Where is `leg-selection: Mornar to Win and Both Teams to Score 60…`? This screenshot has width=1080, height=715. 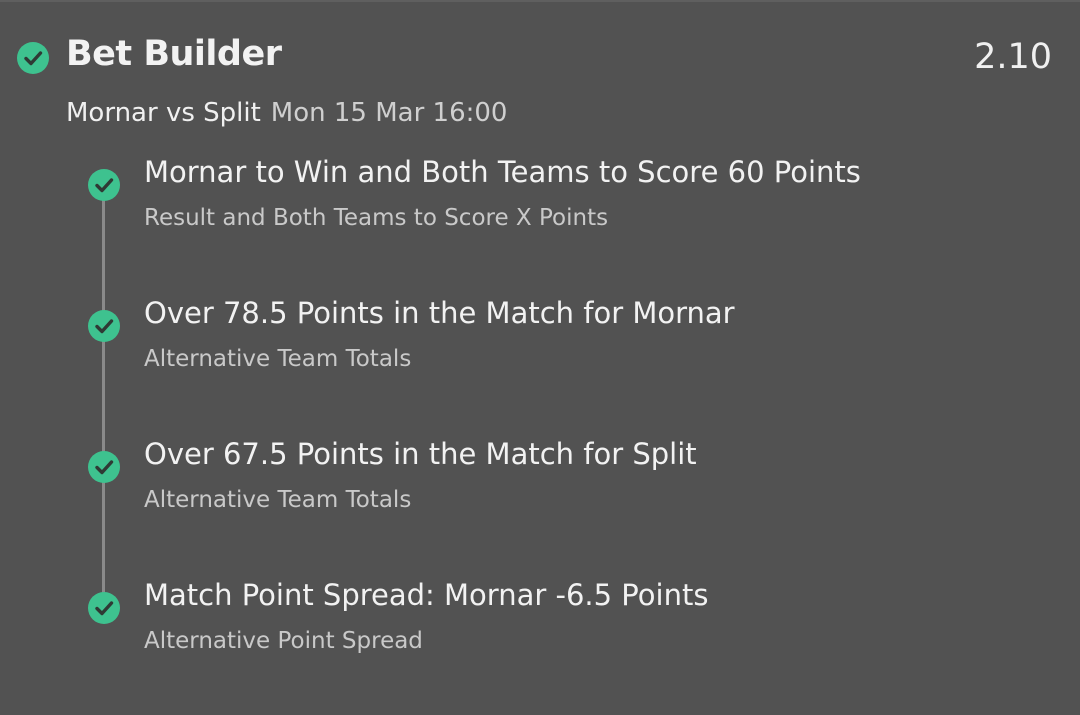 leg-selection: Mornar to Win and Both Teams to Score 60… is located at coordinates (502, 172).